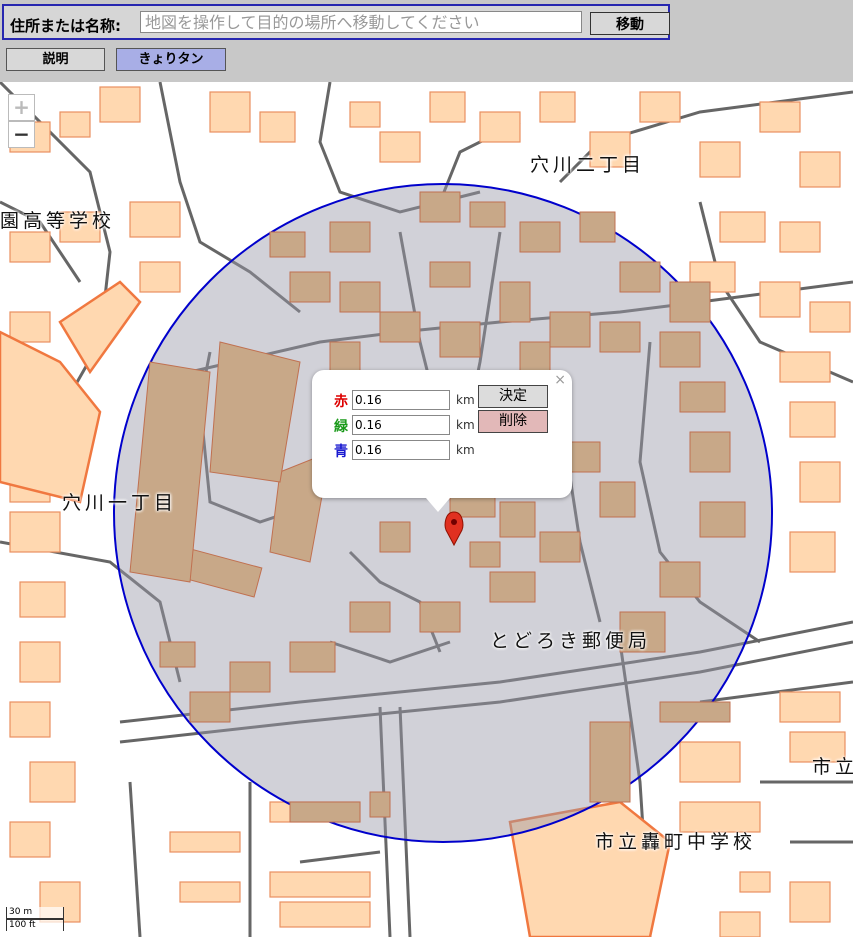  Describe the element at coordinates (341, 427) in the screenshot. I see `radius-label-green: 緑` at that location.